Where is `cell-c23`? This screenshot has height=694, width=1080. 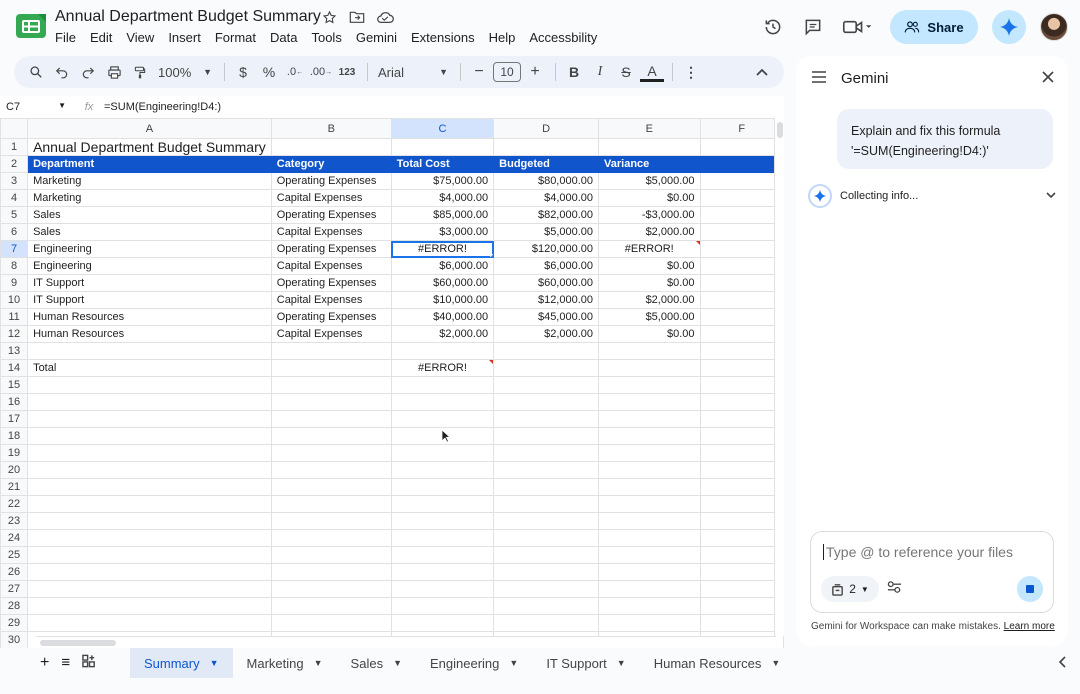 cell-c23 is located at coordinates (442, 521).